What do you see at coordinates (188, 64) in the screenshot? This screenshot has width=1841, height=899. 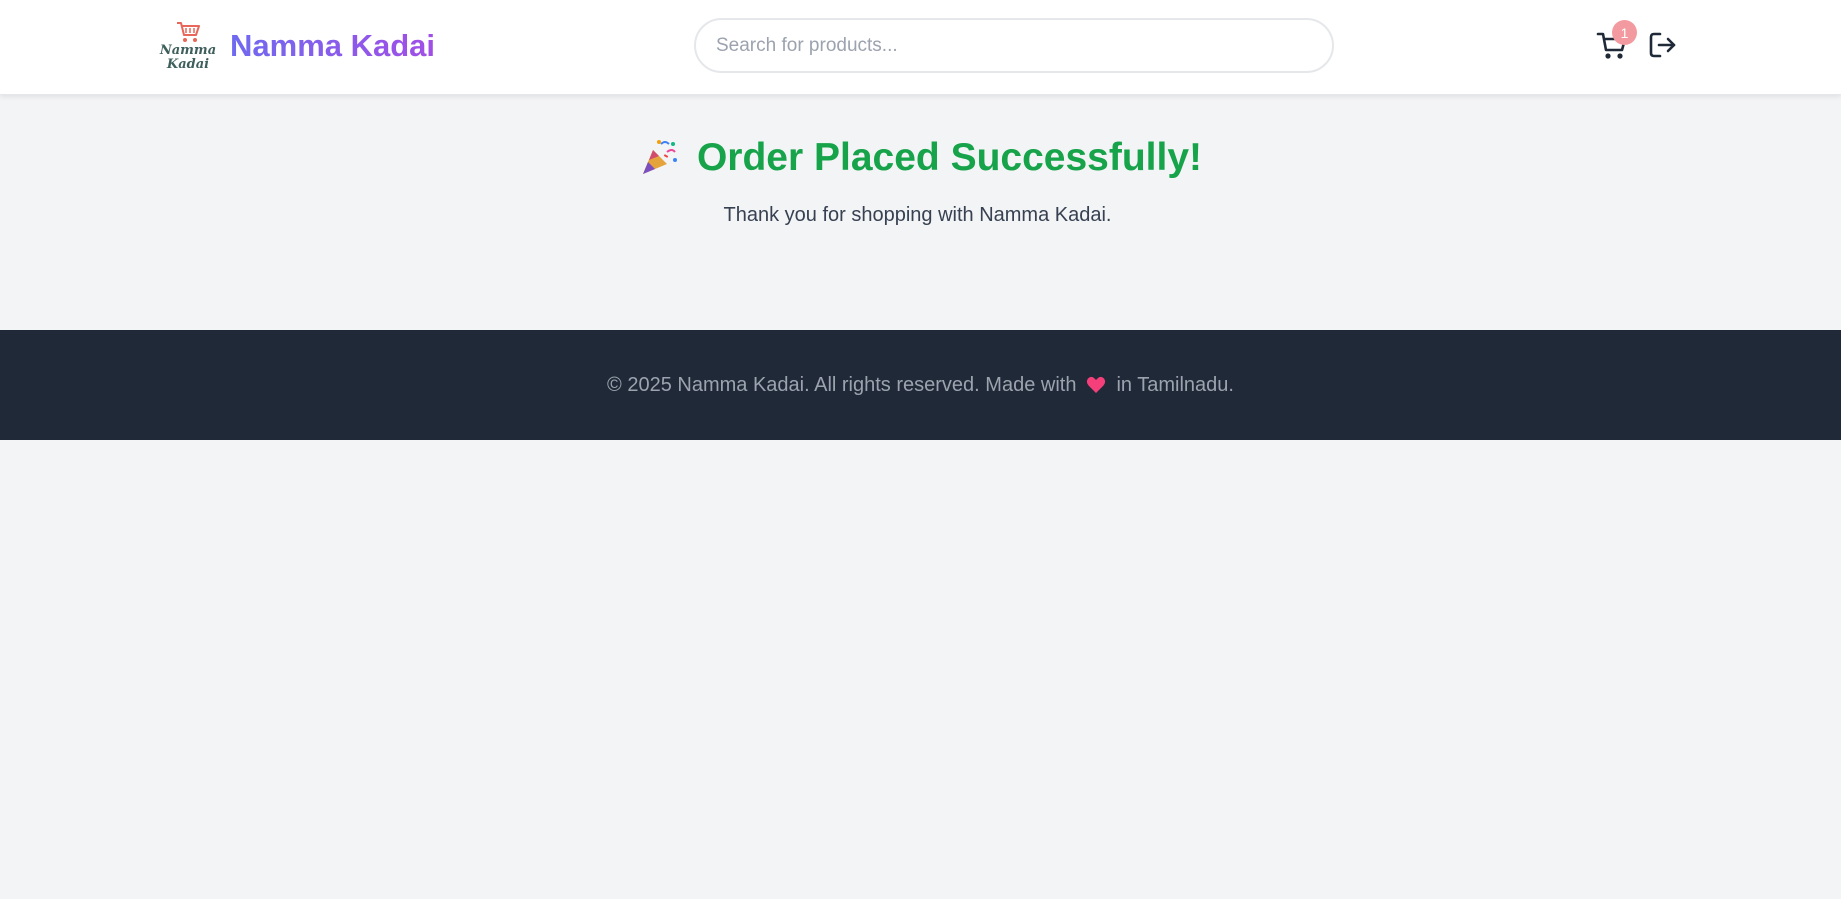 I see `logo-text-line2: Kadai` at bounding box center [188, 64].